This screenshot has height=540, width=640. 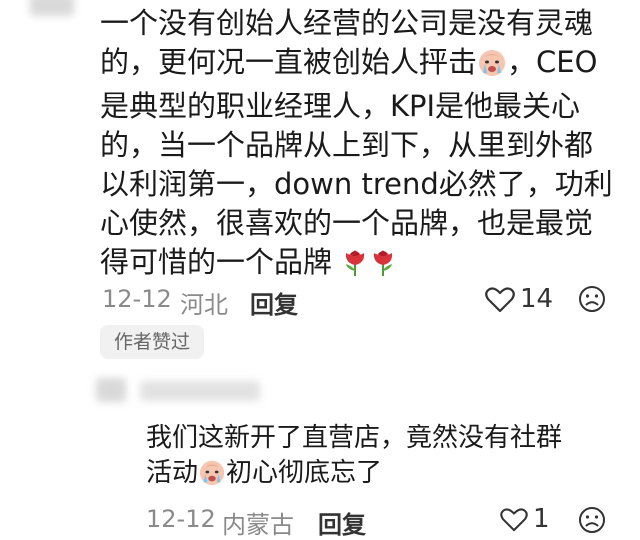 What do you see at coordinates (258, 525) in the screenshot?
I see `reply-location: 内蒙古` at bounding box center [258, 525].